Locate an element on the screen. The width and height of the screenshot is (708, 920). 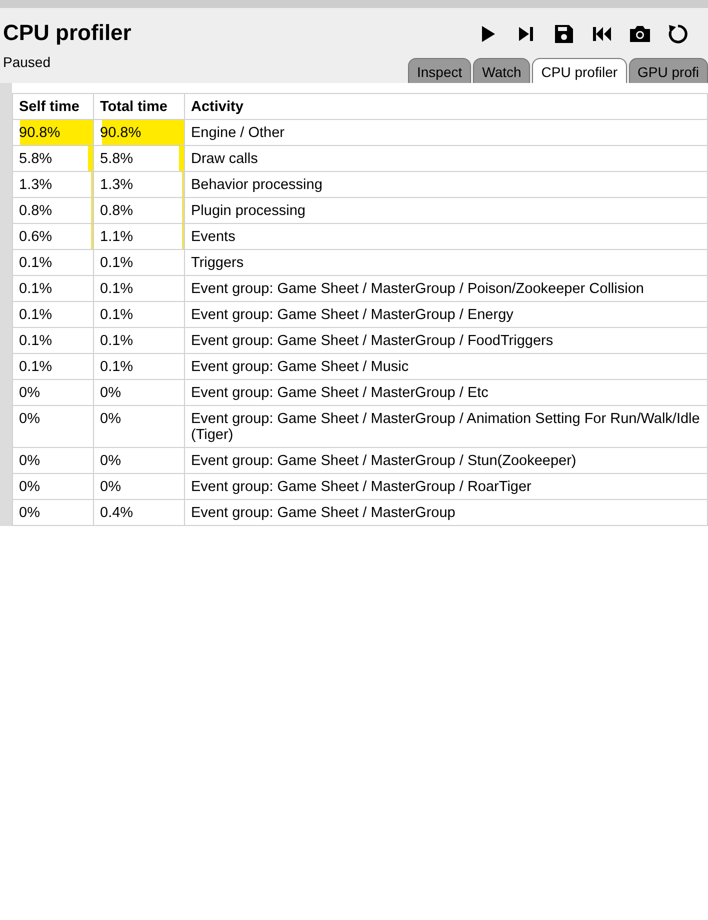
status-text: Paused is located at coordinates (27, 62).